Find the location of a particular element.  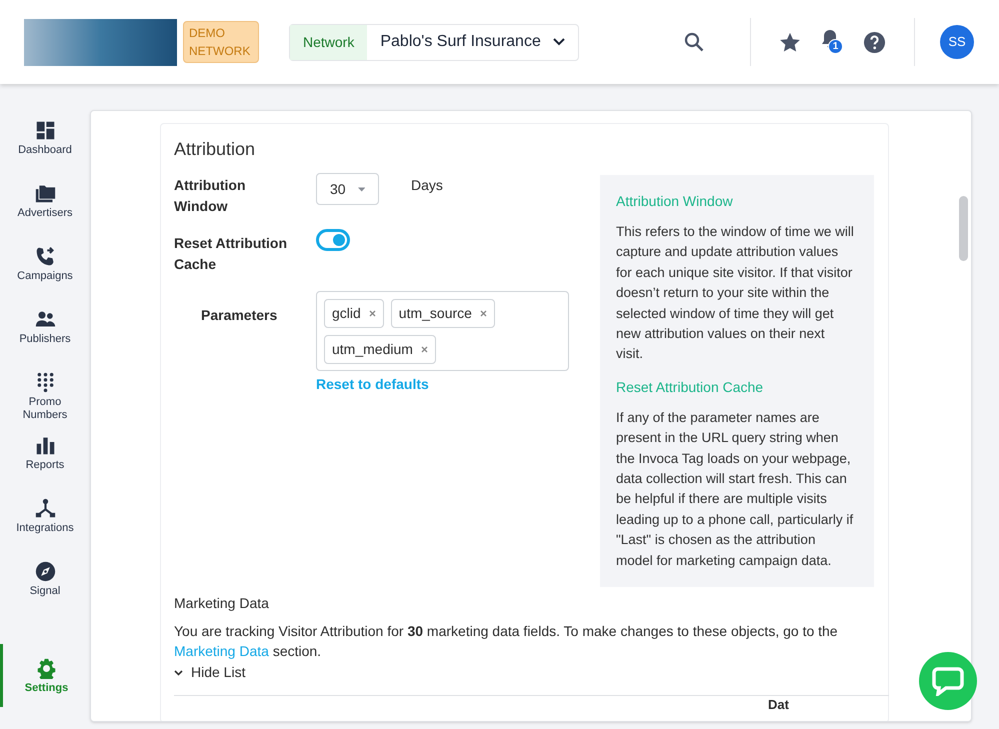

scrollbar-thumb is located at coordinates (963, 228).